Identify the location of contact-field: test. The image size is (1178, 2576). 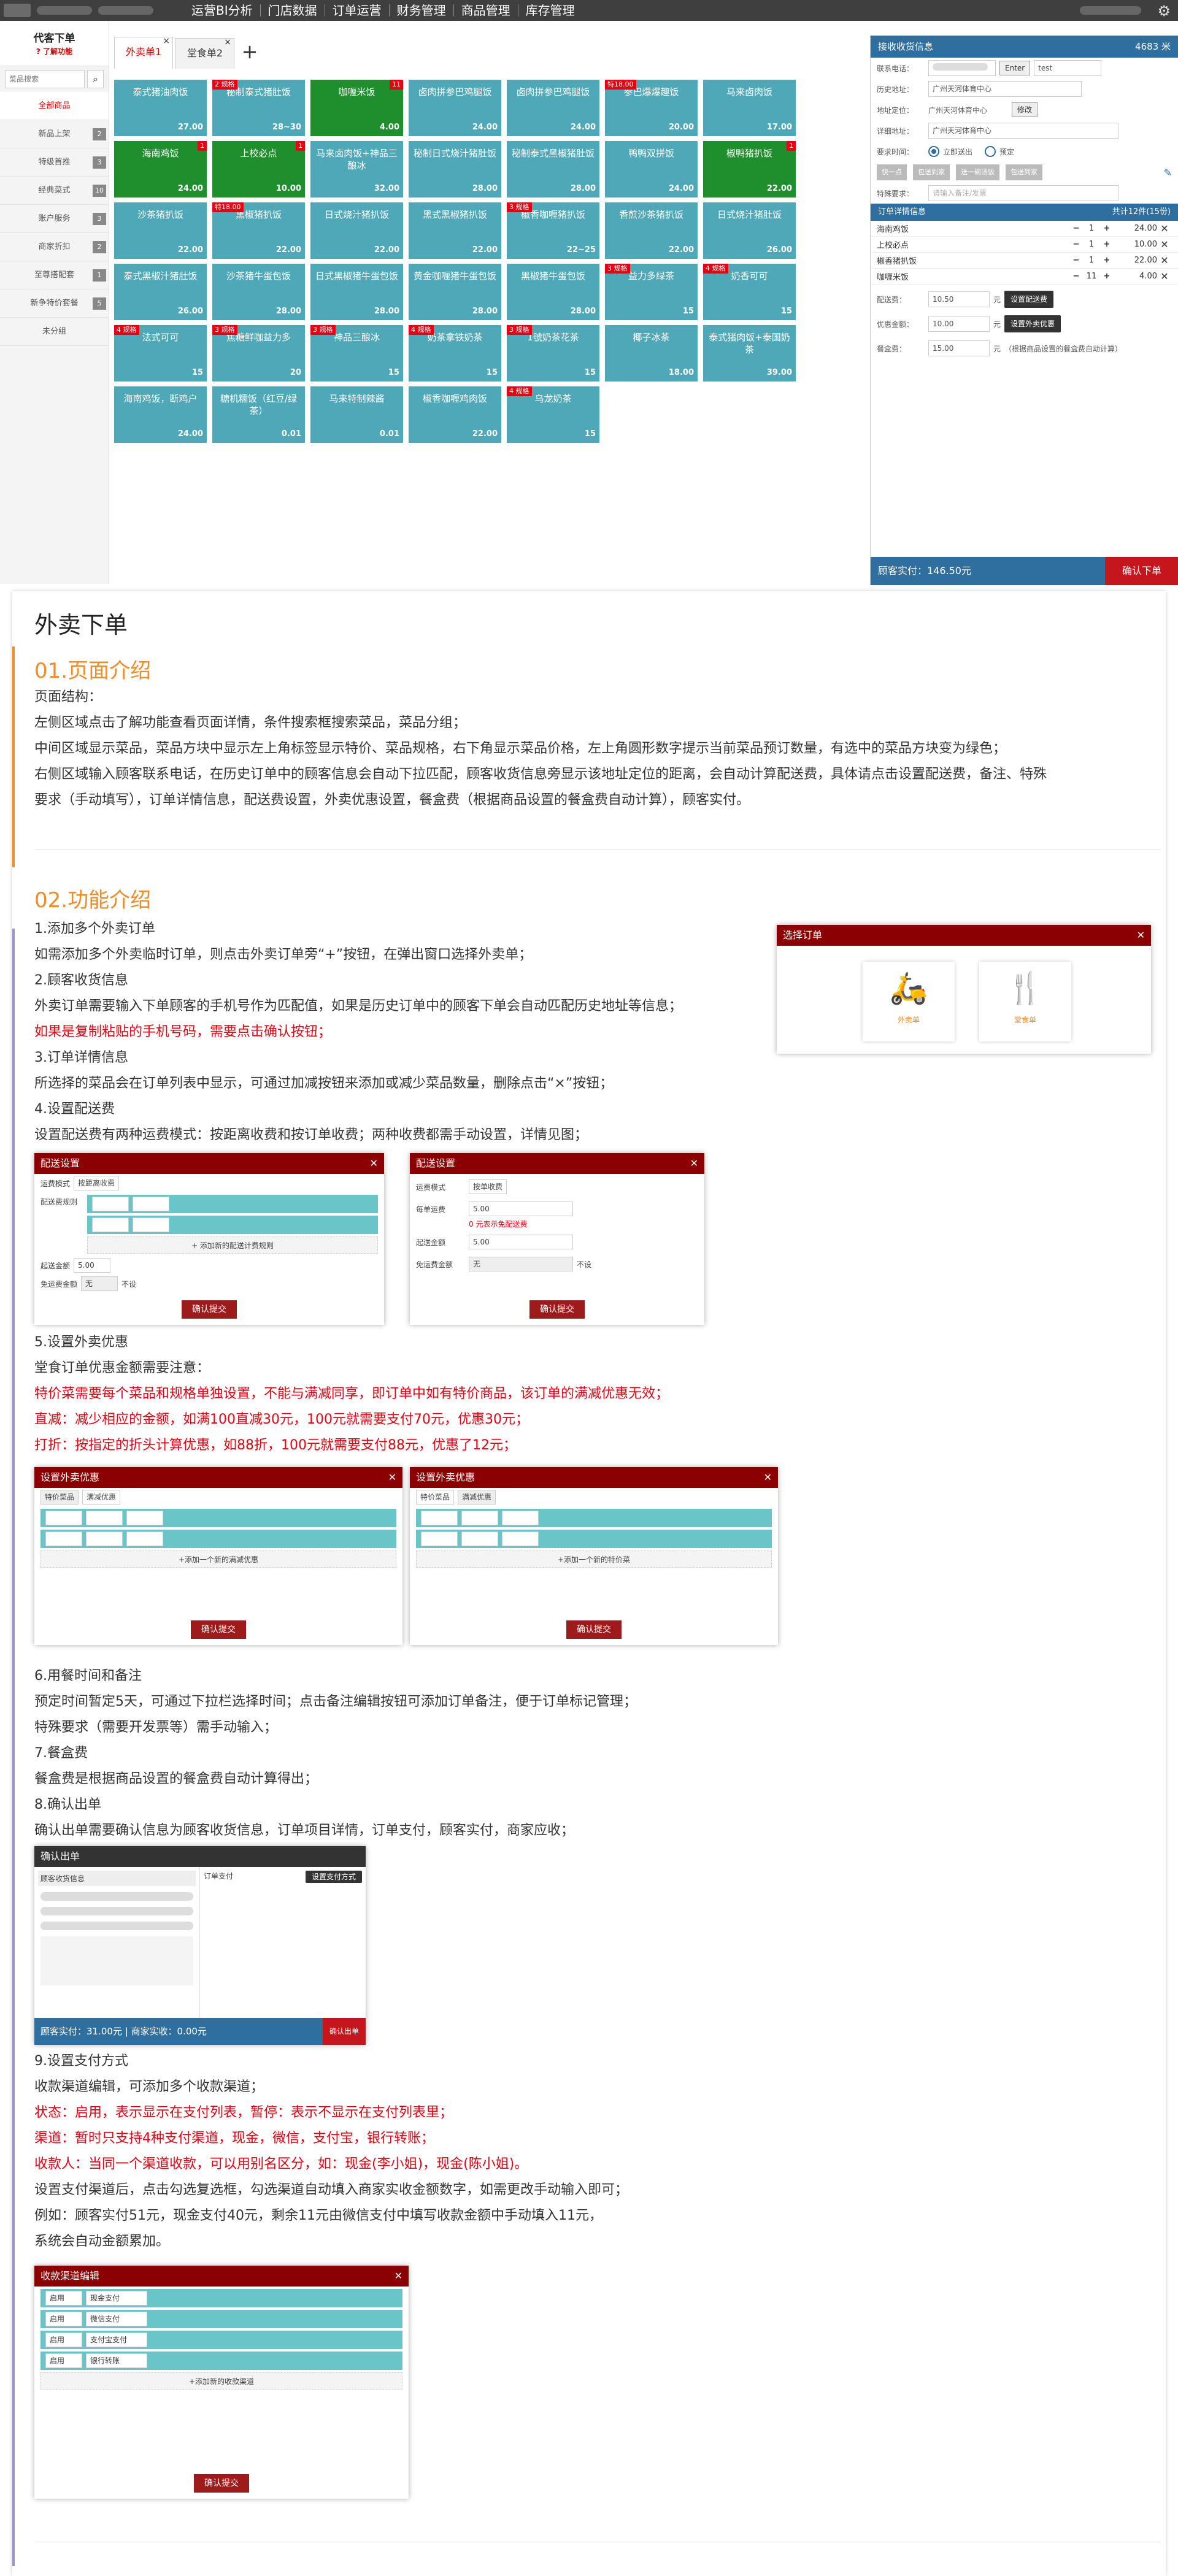
(1068, 68).